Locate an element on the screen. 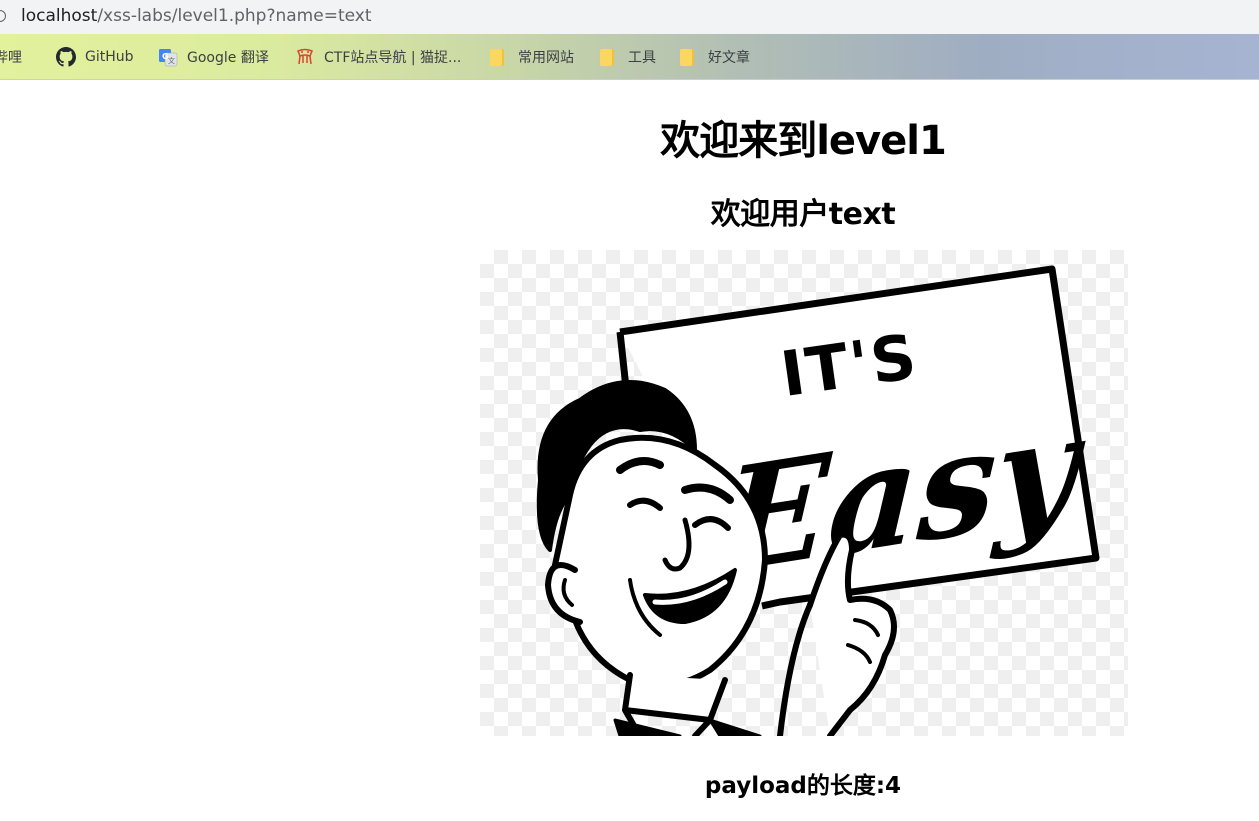 The width and height of the screenshot is (1259, 821). address-bar: localhost/xss-labs/level1.php?name=text is located at coordinates (629, 17).